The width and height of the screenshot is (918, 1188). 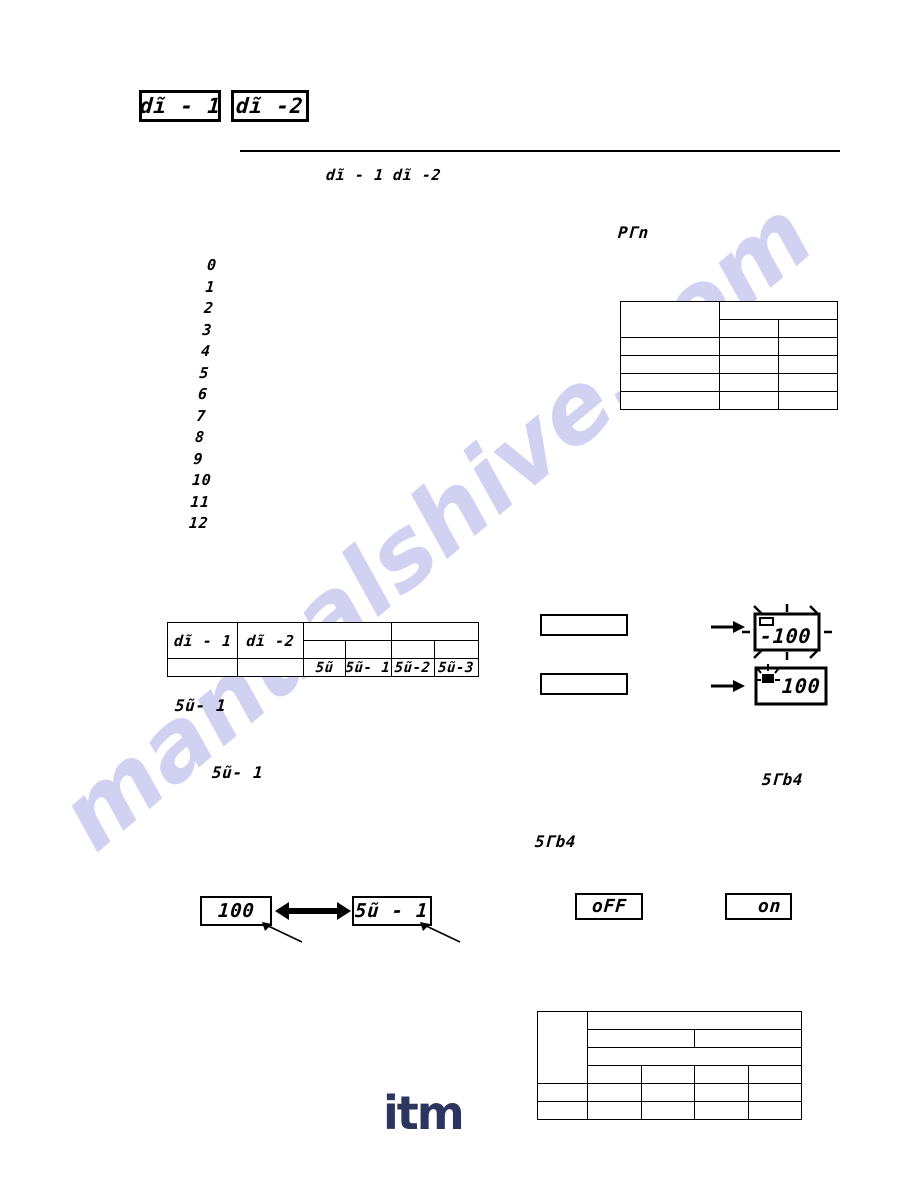 What do you see at coordinates (201, 415) in the screenshot?
I see `list-item: 7` at bounding box center [201, 415].